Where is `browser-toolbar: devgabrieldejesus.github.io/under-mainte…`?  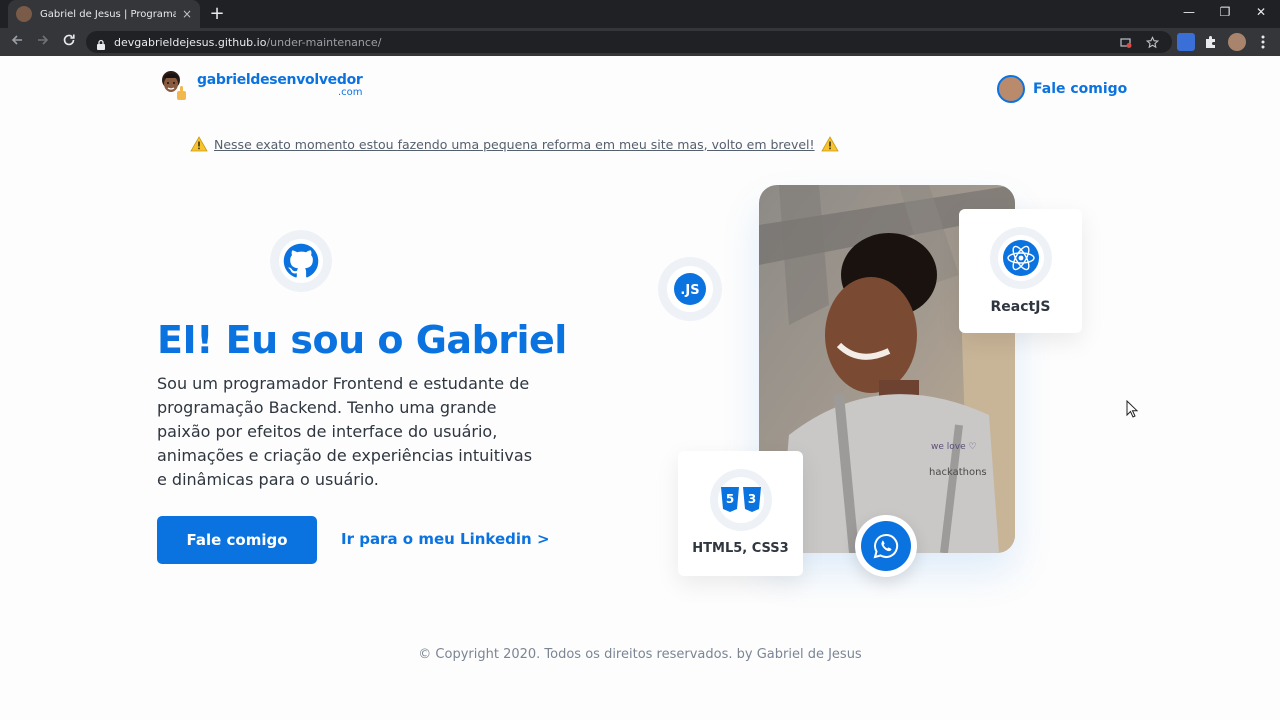 browser-toolbar: devgabrieldejesus.github.io/under-mainte… is located at coordinates (640, 42).